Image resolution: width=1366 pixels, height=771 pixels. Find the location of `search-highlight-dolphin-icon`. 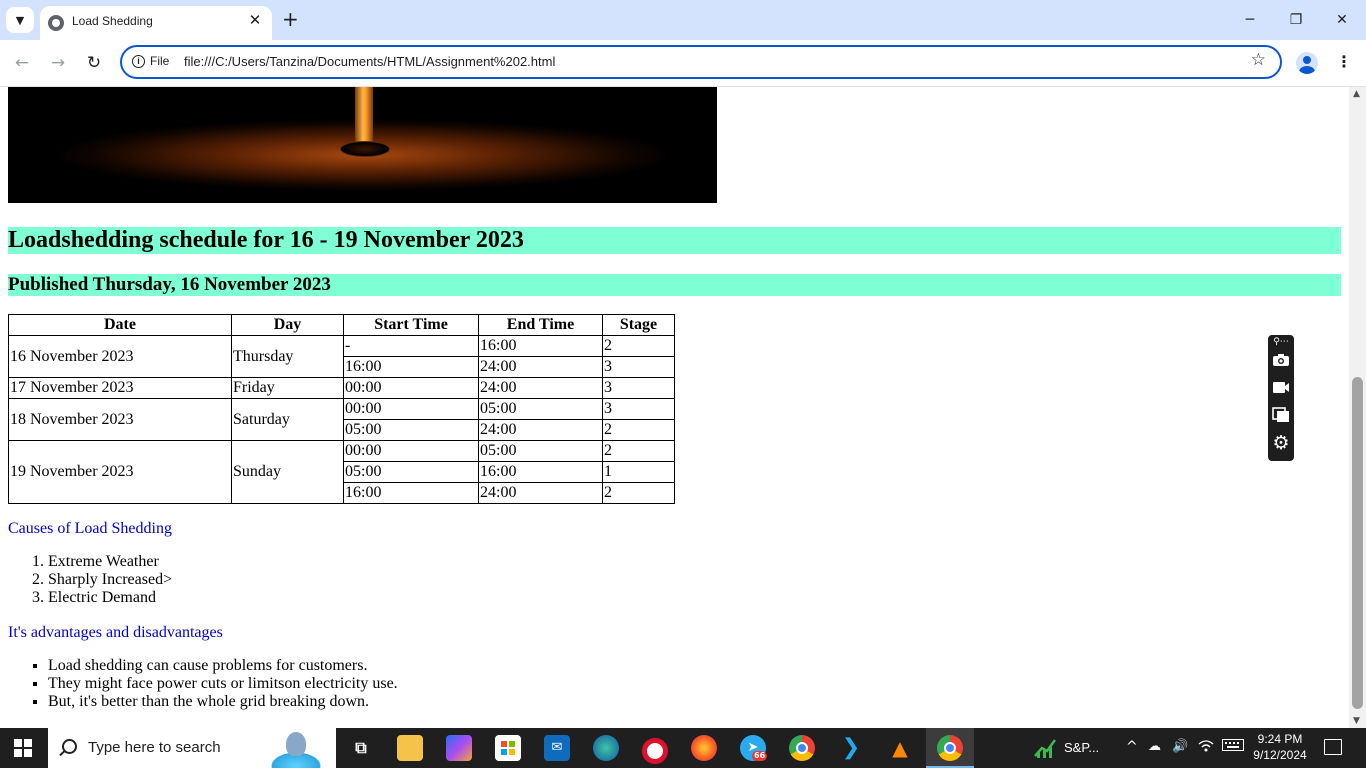

search-highlight-dolphin-icon is located at coordinates (296, 748).